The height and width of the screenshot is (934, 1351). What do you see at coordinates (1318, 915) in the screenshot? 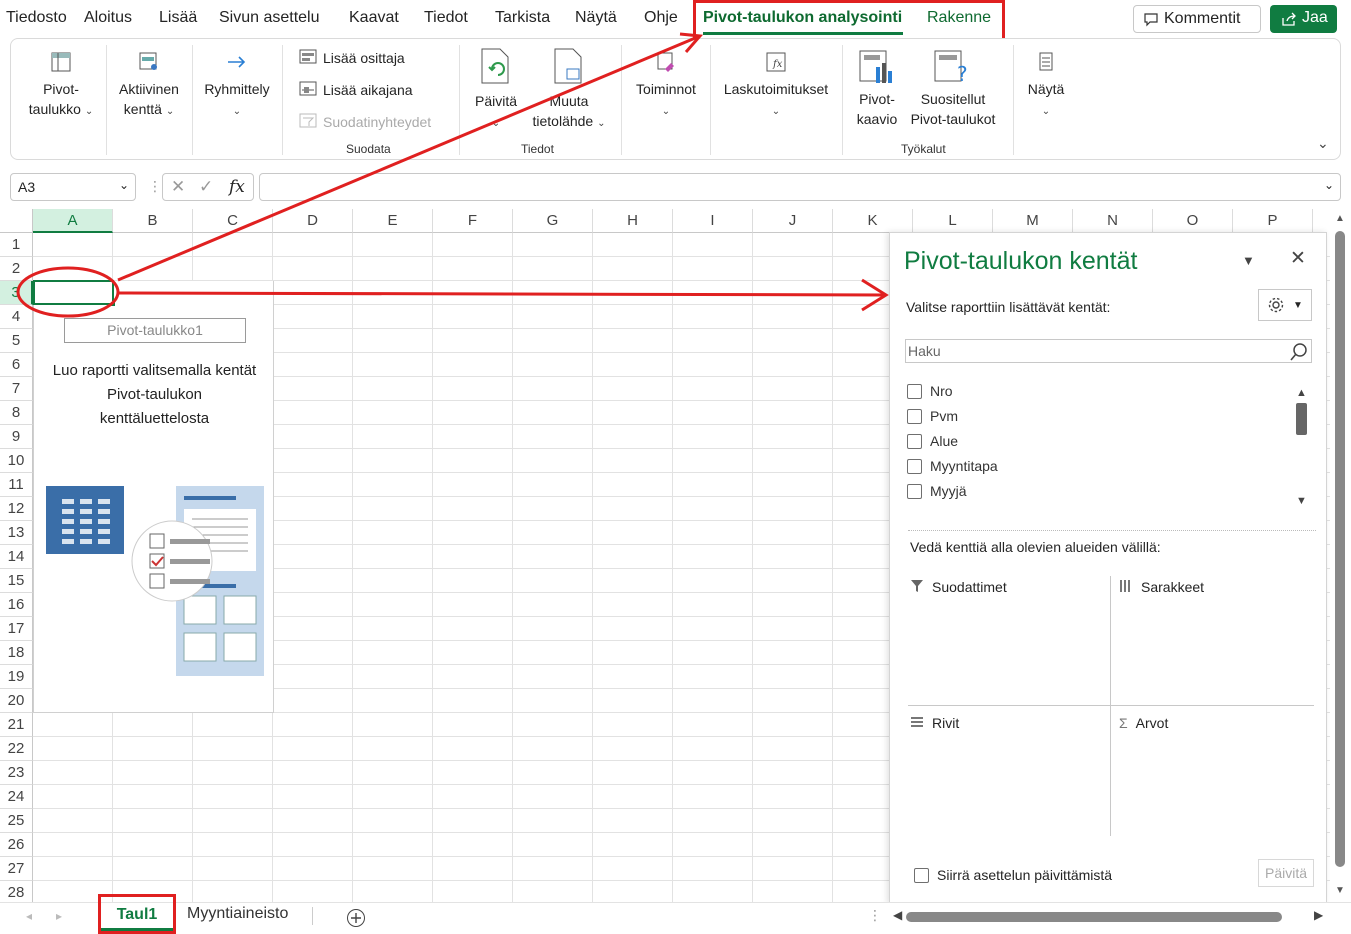
I see `scroll-right-icon: ▶` at bounding box center [1318, 915].